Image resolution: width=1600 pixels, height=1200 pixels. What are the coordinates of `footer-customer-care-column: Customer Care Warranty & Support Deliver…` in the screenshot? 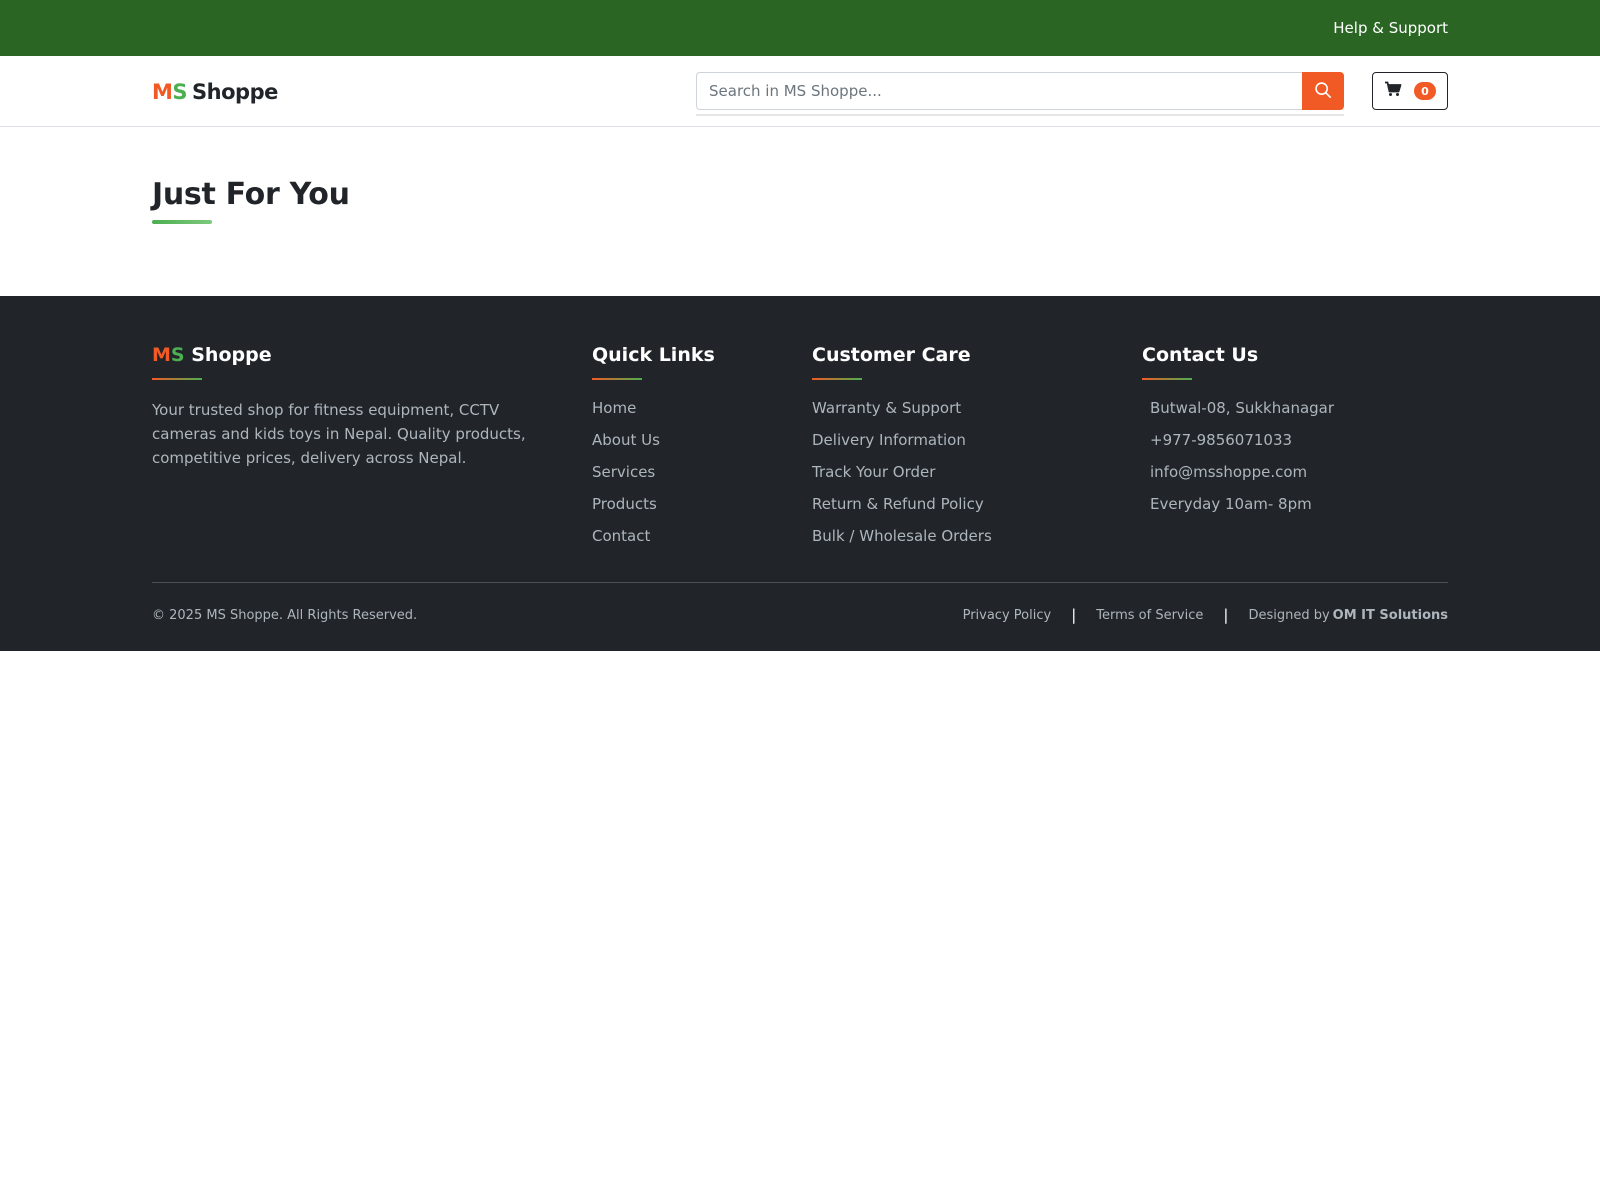 It's located at (977, 463).